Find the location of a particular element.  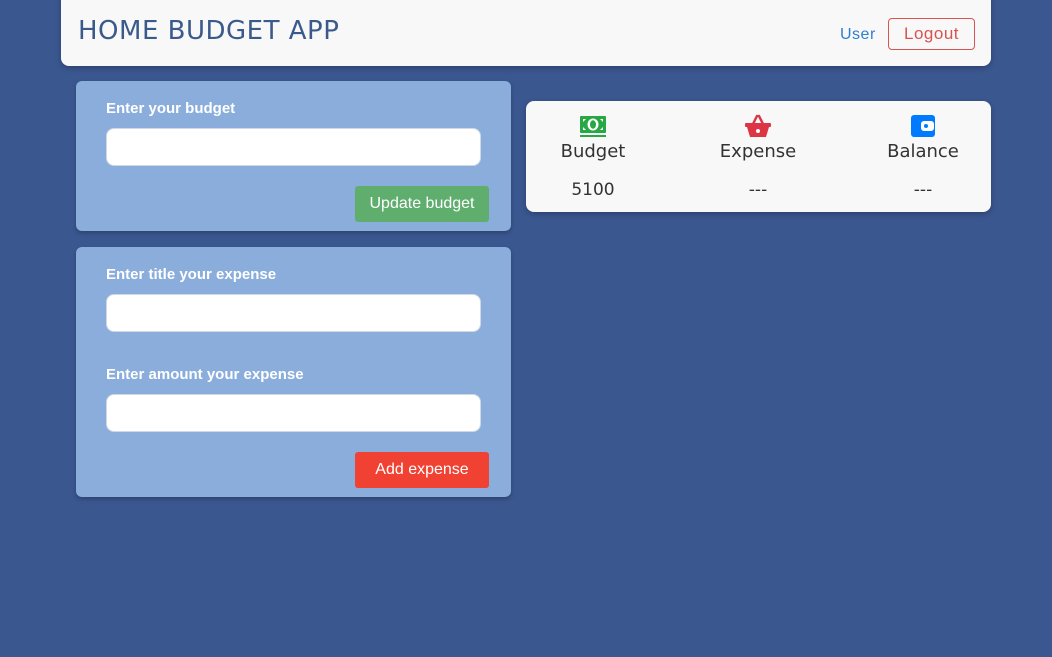

budget-form-card: Enter your budget Update budget is located at coordinates (293, 156).